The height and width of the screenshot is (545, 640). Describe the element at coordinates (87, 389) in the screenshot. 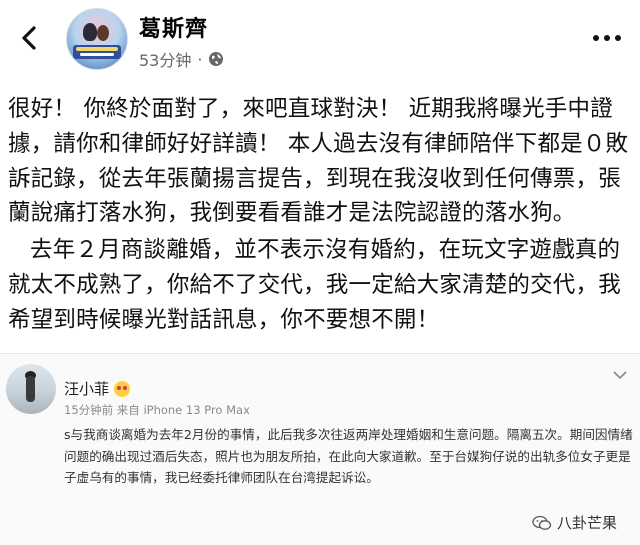

I see `shared-author-name: 汪小菲` at that location.